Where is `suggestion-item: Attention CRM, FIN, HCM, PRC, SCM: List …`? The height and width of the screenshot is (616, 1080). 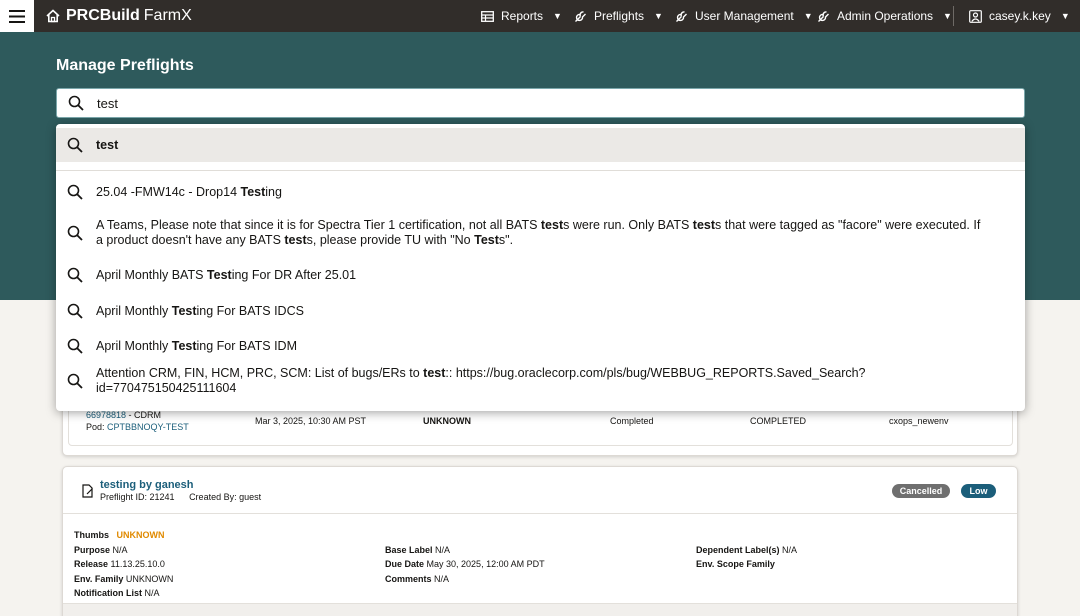 suggestion-item: Attention CRM, FIN, HCM, PRC, SCM: List … is located at coordinates (540, 380).